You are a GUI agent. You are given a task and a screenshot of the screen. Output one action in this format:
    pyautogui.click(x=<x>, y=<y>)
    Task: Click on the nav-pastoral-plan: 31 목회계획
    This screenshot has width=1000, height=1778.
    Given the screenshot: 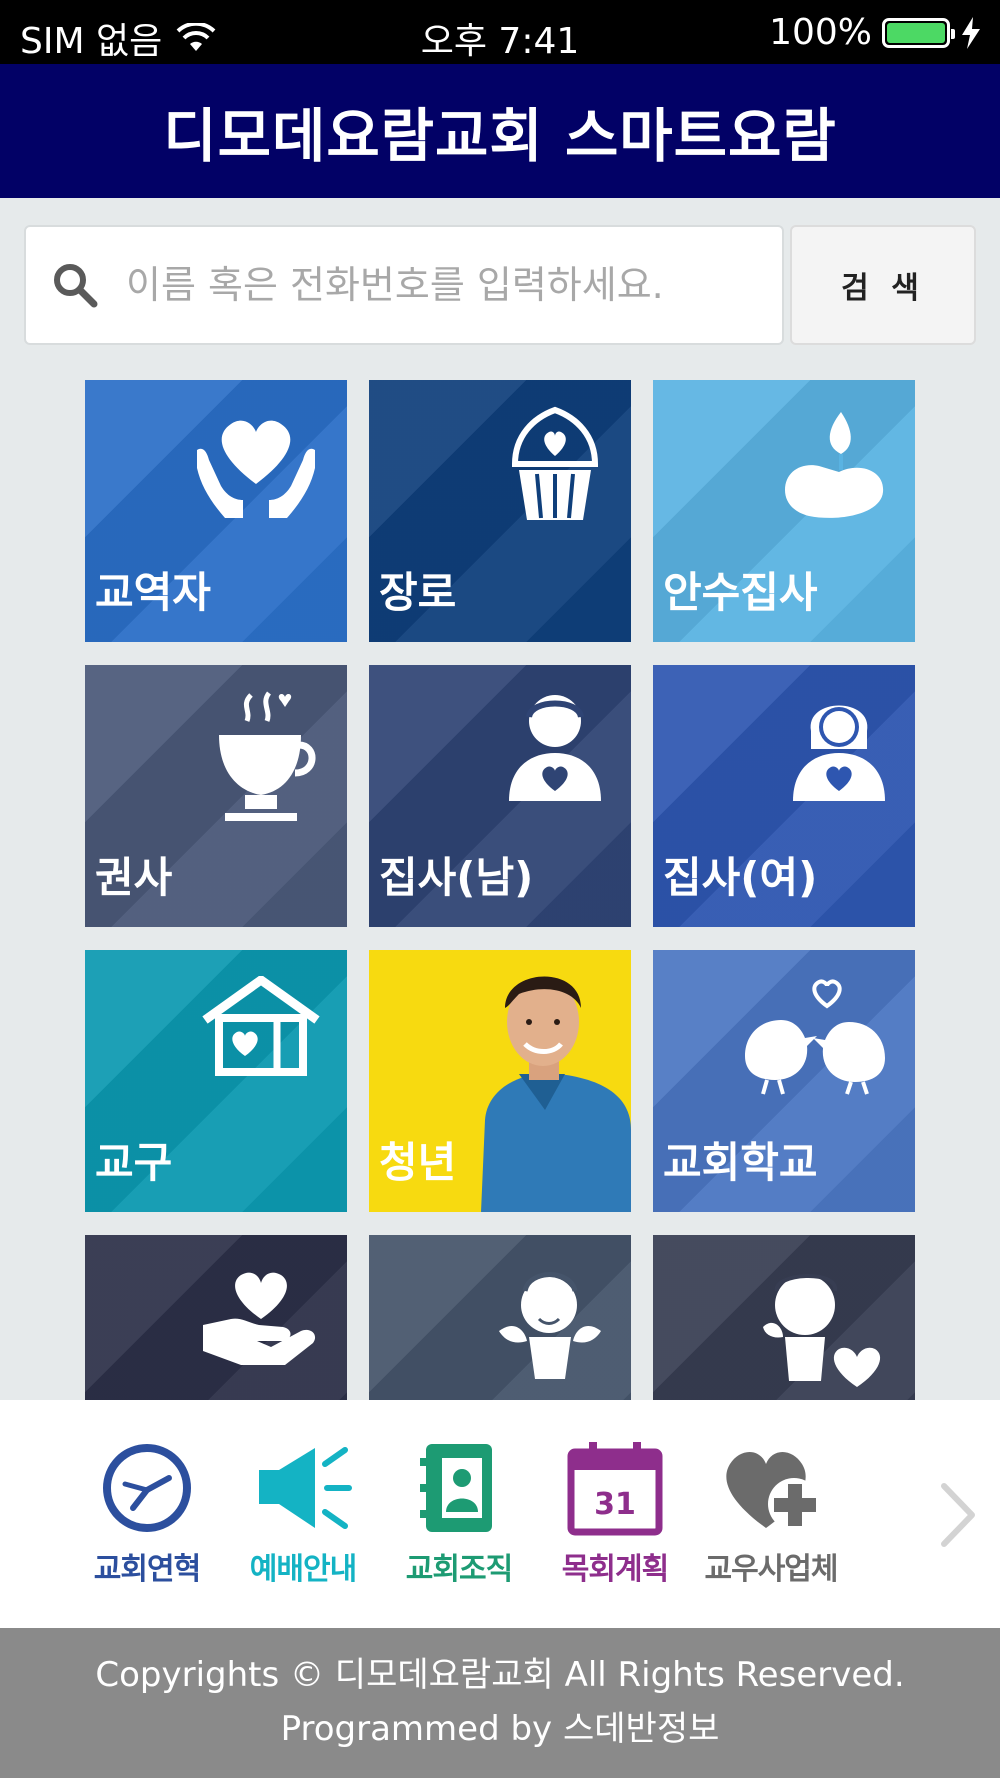 What is the action you would take?
    pyautogui.click(x=615, y=1514)
    